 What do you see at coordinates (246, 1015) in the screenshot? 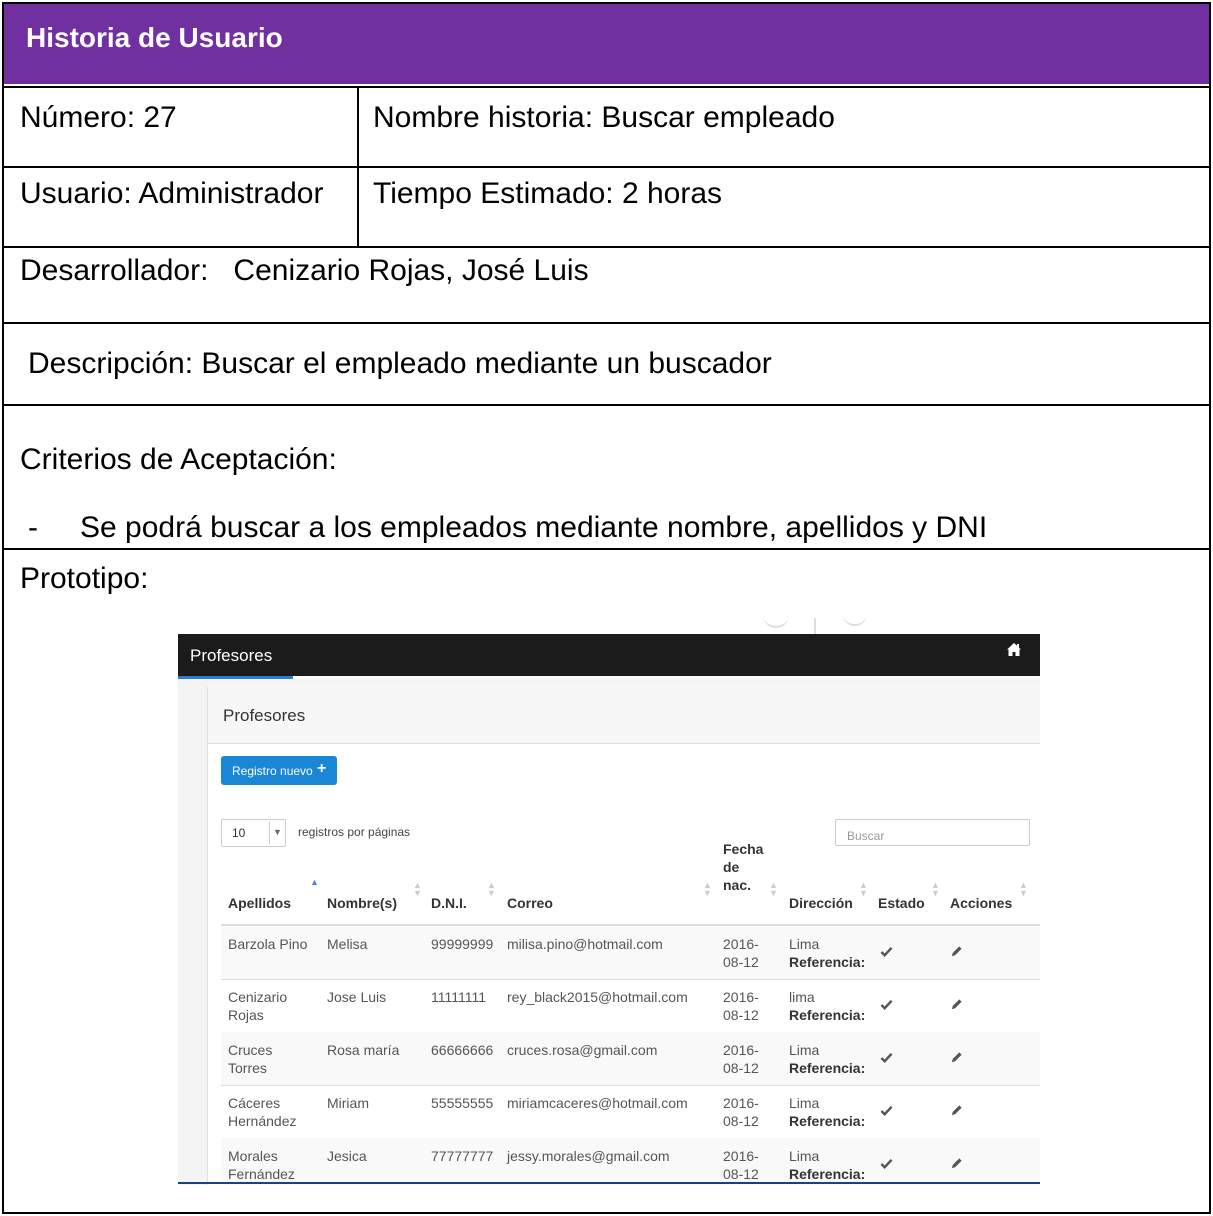
I see `cell-apellidos-line-2: Rojas` at bounding box center [246, 1015].